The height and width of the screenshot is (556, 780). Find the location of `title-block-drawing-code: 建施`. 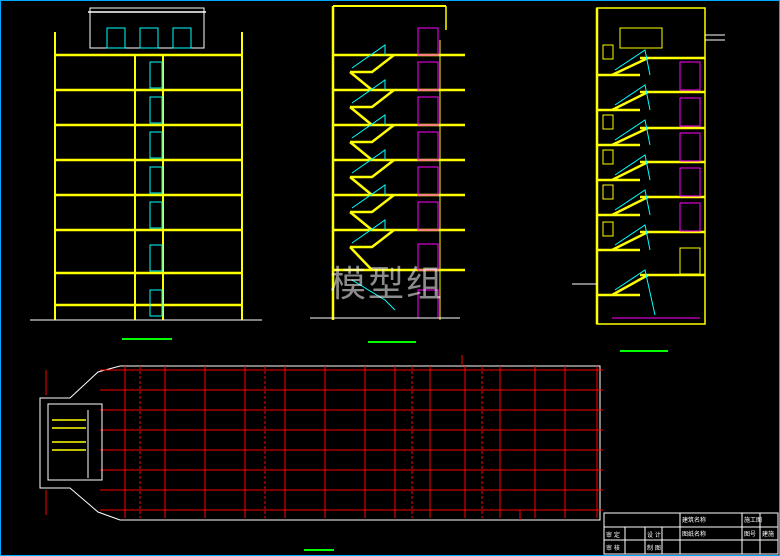

title-block-drawing-code: 建施 is located at coordinates (768, 534).